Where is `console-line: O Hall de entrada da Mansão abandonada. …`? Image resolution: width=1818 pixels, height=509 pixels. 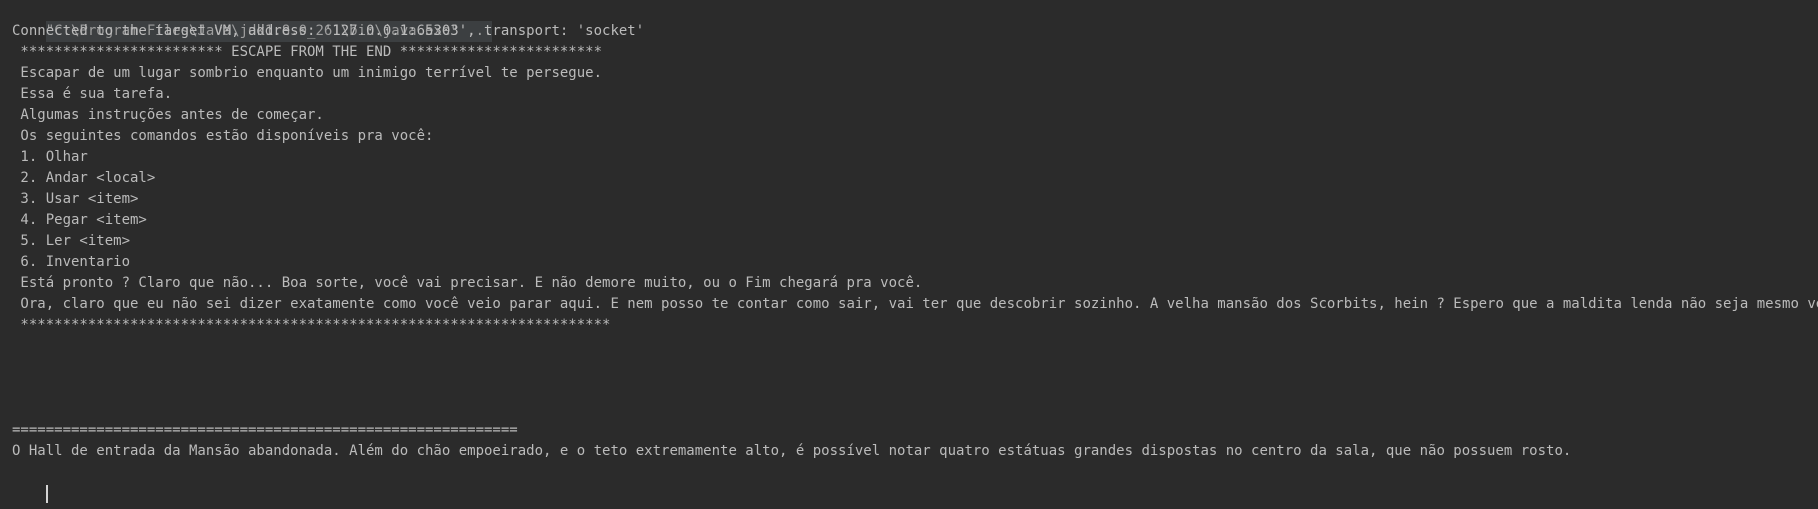 console-line: O Hall de entrada da Mansão abandonada. … is located at coordinates (792, 451).